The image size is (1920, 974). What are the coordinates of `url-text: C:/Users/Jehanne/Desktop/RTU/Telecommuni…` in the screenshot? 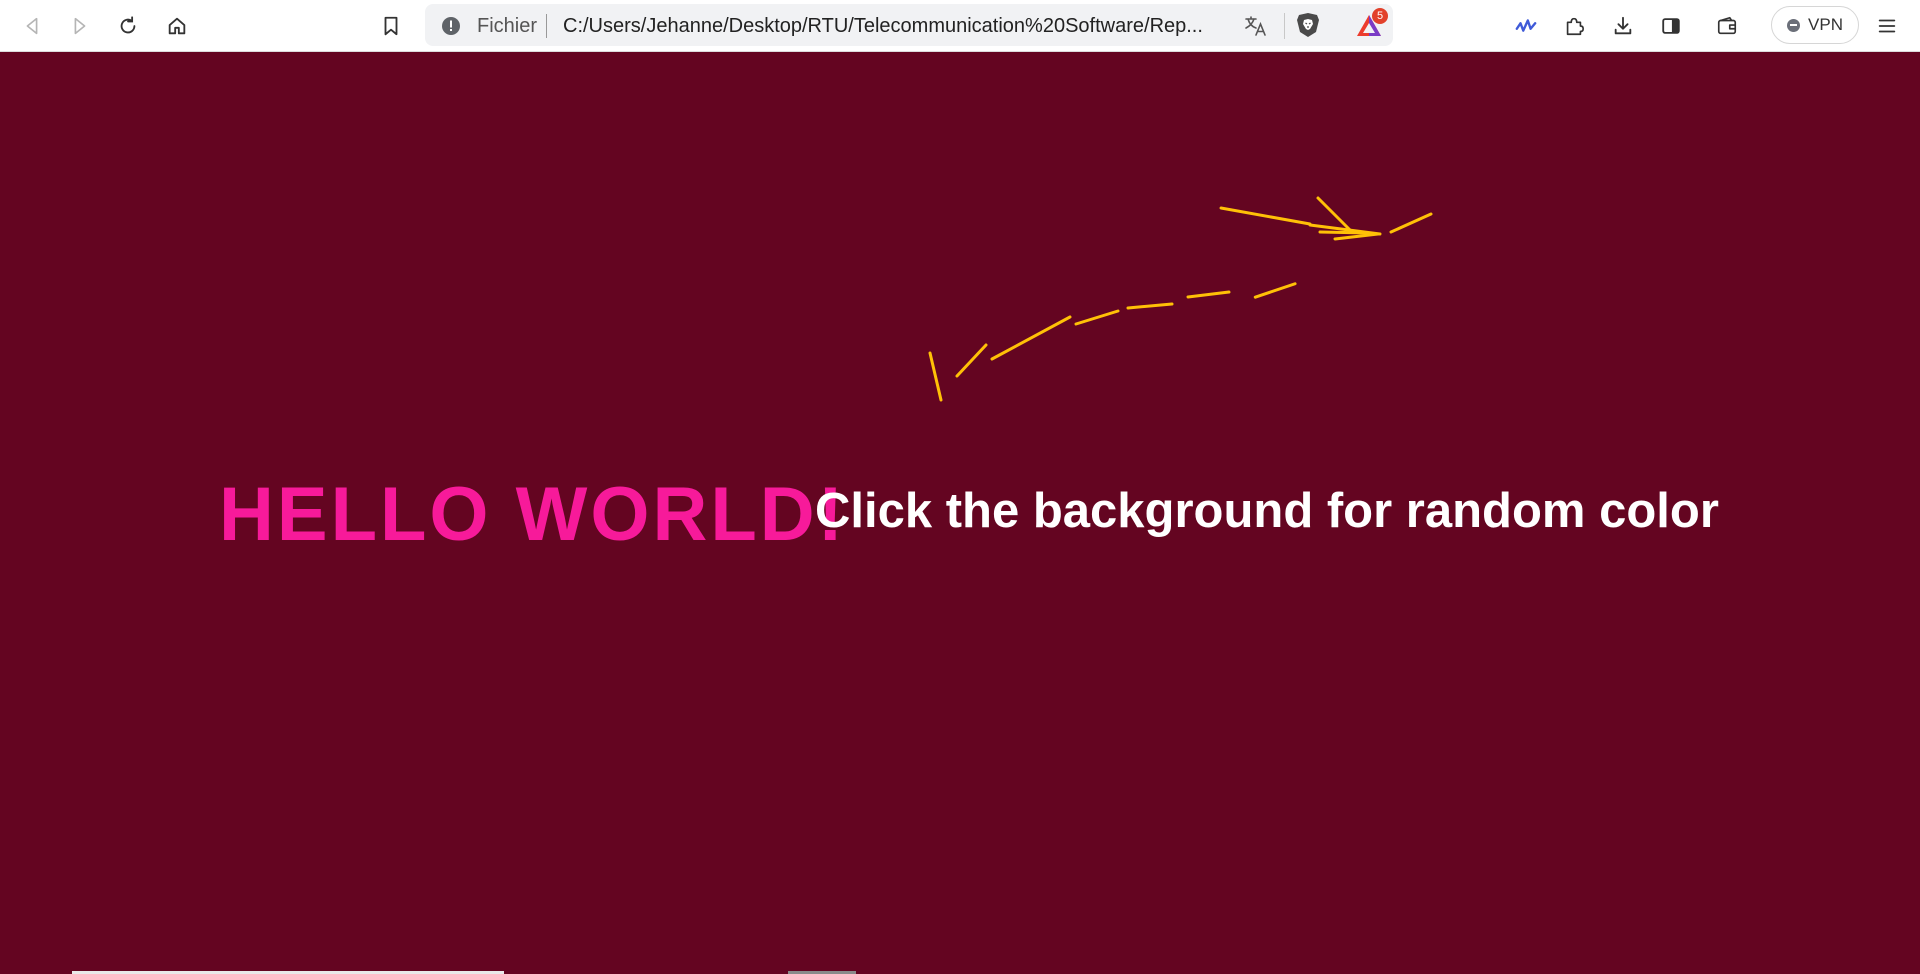 It's located at (913, 26).